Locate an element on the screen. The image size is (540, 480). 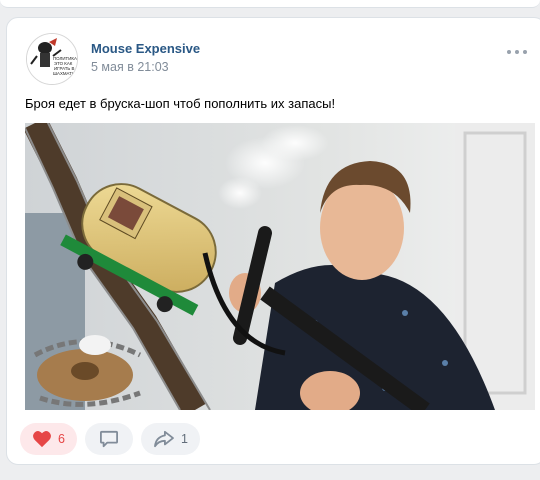
share-button: 1 is located at coordinates (170, 439).